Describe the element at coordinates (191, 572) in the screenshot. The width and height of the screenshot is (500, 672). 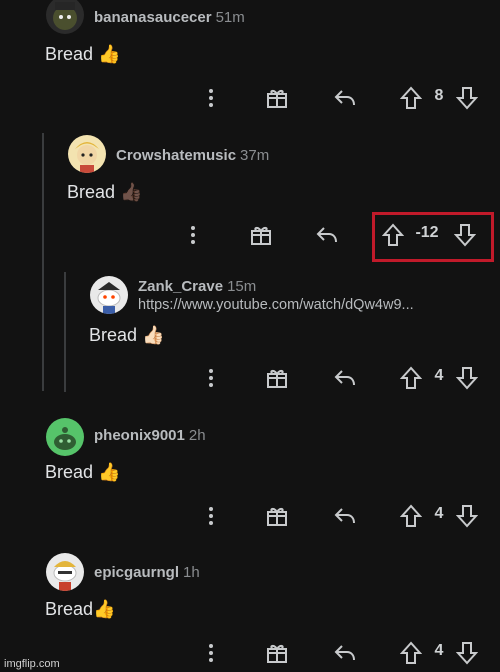
I see `timestamp: 1h` at that location.